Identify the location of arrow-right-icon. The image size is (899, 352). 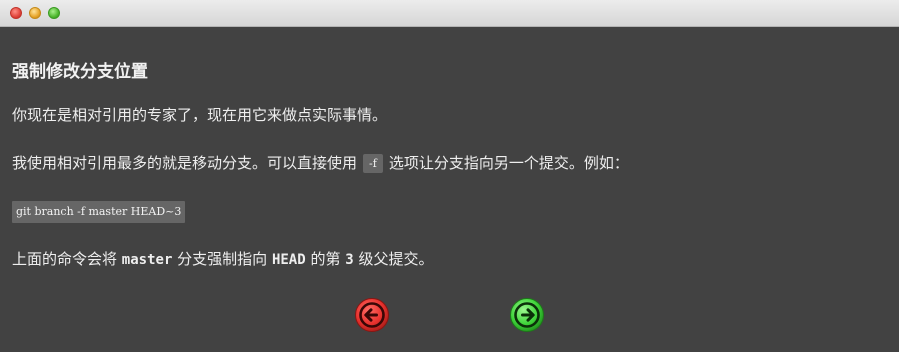
(527, 315).